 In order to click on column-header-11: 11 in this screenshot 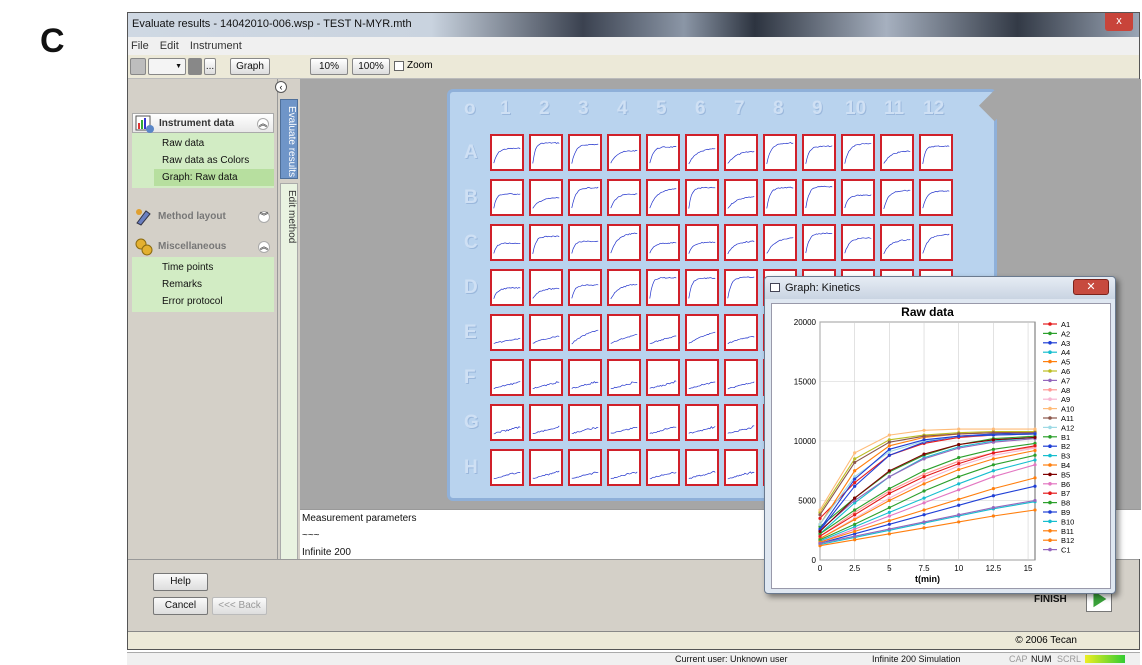, I will do `click(894, 109)`.